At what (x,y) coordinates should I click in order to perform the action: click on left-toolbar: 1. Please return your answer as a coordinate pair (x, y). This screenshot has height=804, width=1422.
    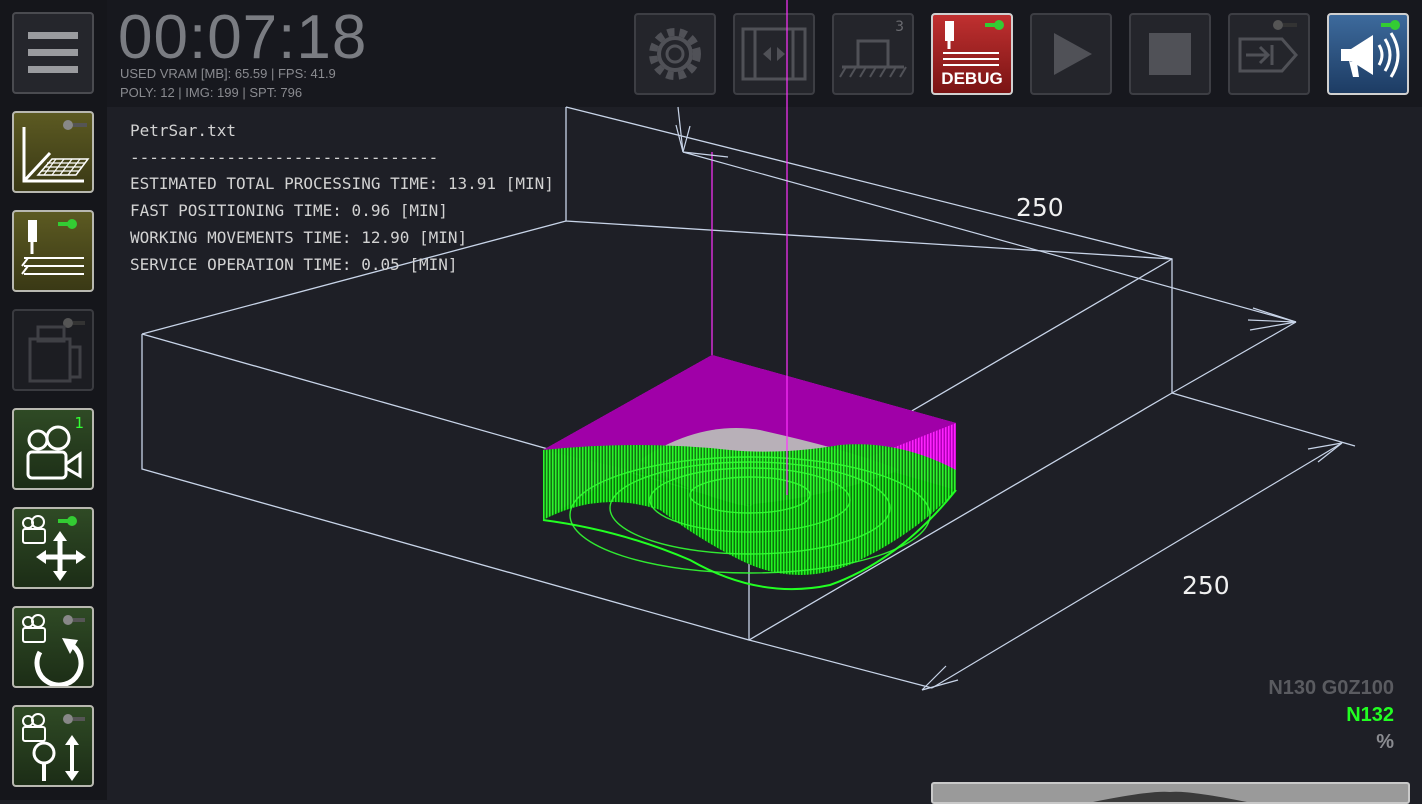
    Looking at the image, I should click on (53, 400).